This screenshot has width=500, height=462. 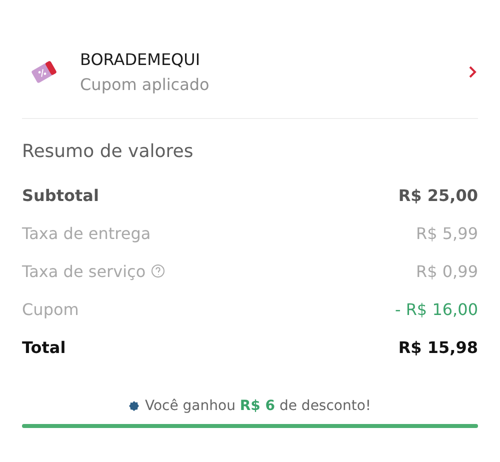 I want to click on coupon-status: Cupom aplicado, so click(x=145, y=84).